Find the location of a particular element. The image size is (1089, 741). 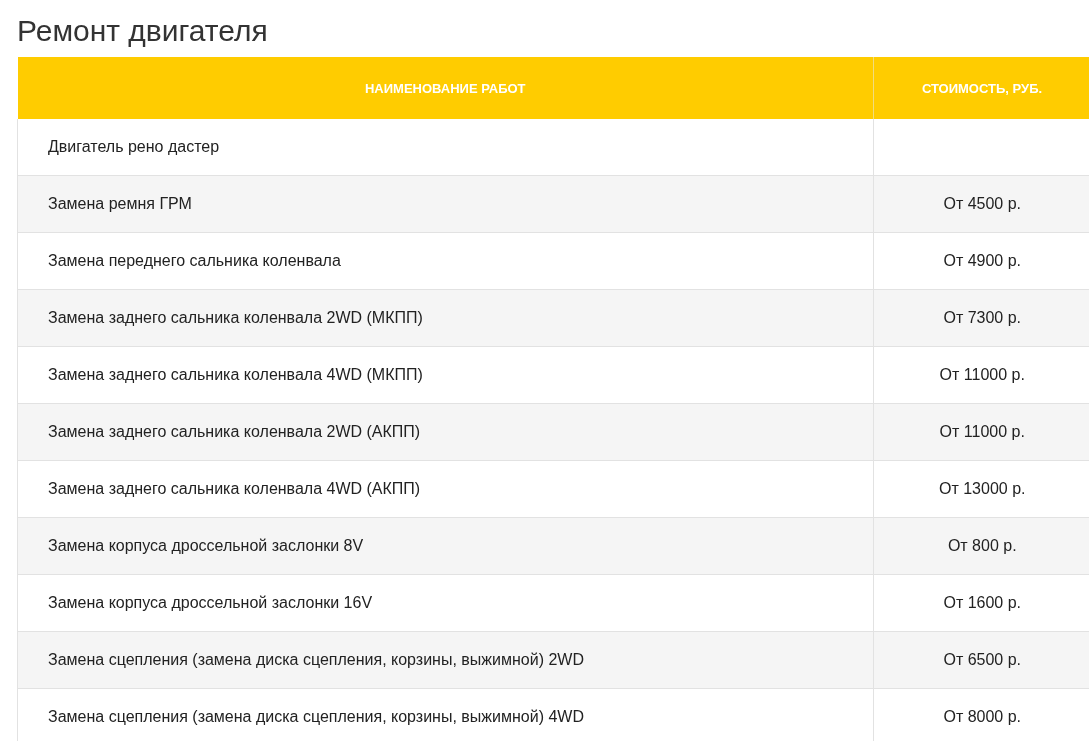

table-cell: Замена сцепления (замена диска сцепления, корзины, выжимной) 4WD is located at coordinates (445, 714).